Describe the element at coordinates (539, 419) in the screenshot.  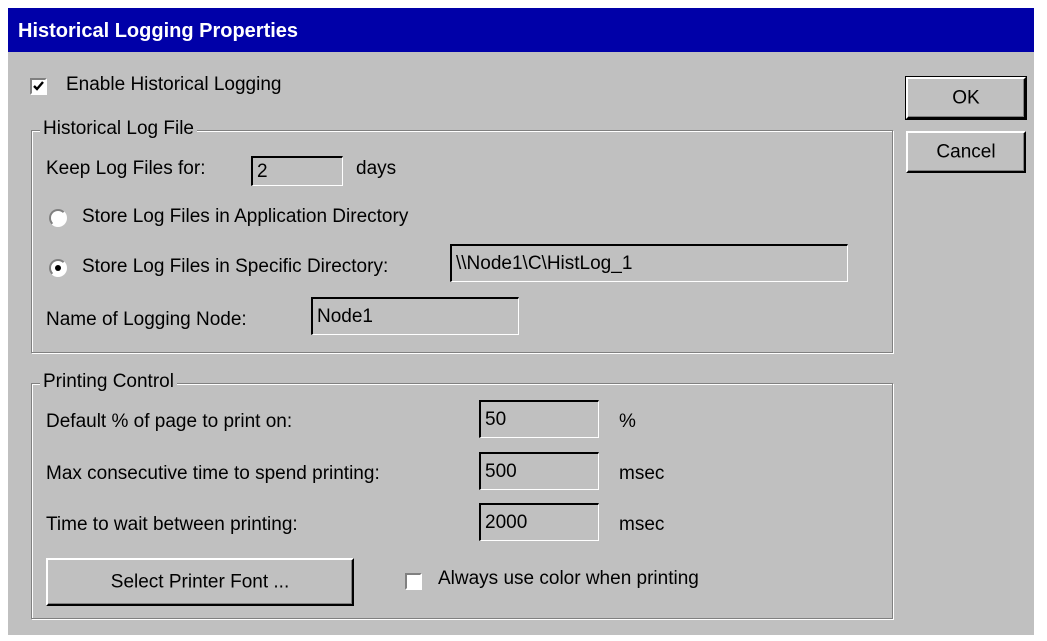
I see `default-pct-input` at that location.